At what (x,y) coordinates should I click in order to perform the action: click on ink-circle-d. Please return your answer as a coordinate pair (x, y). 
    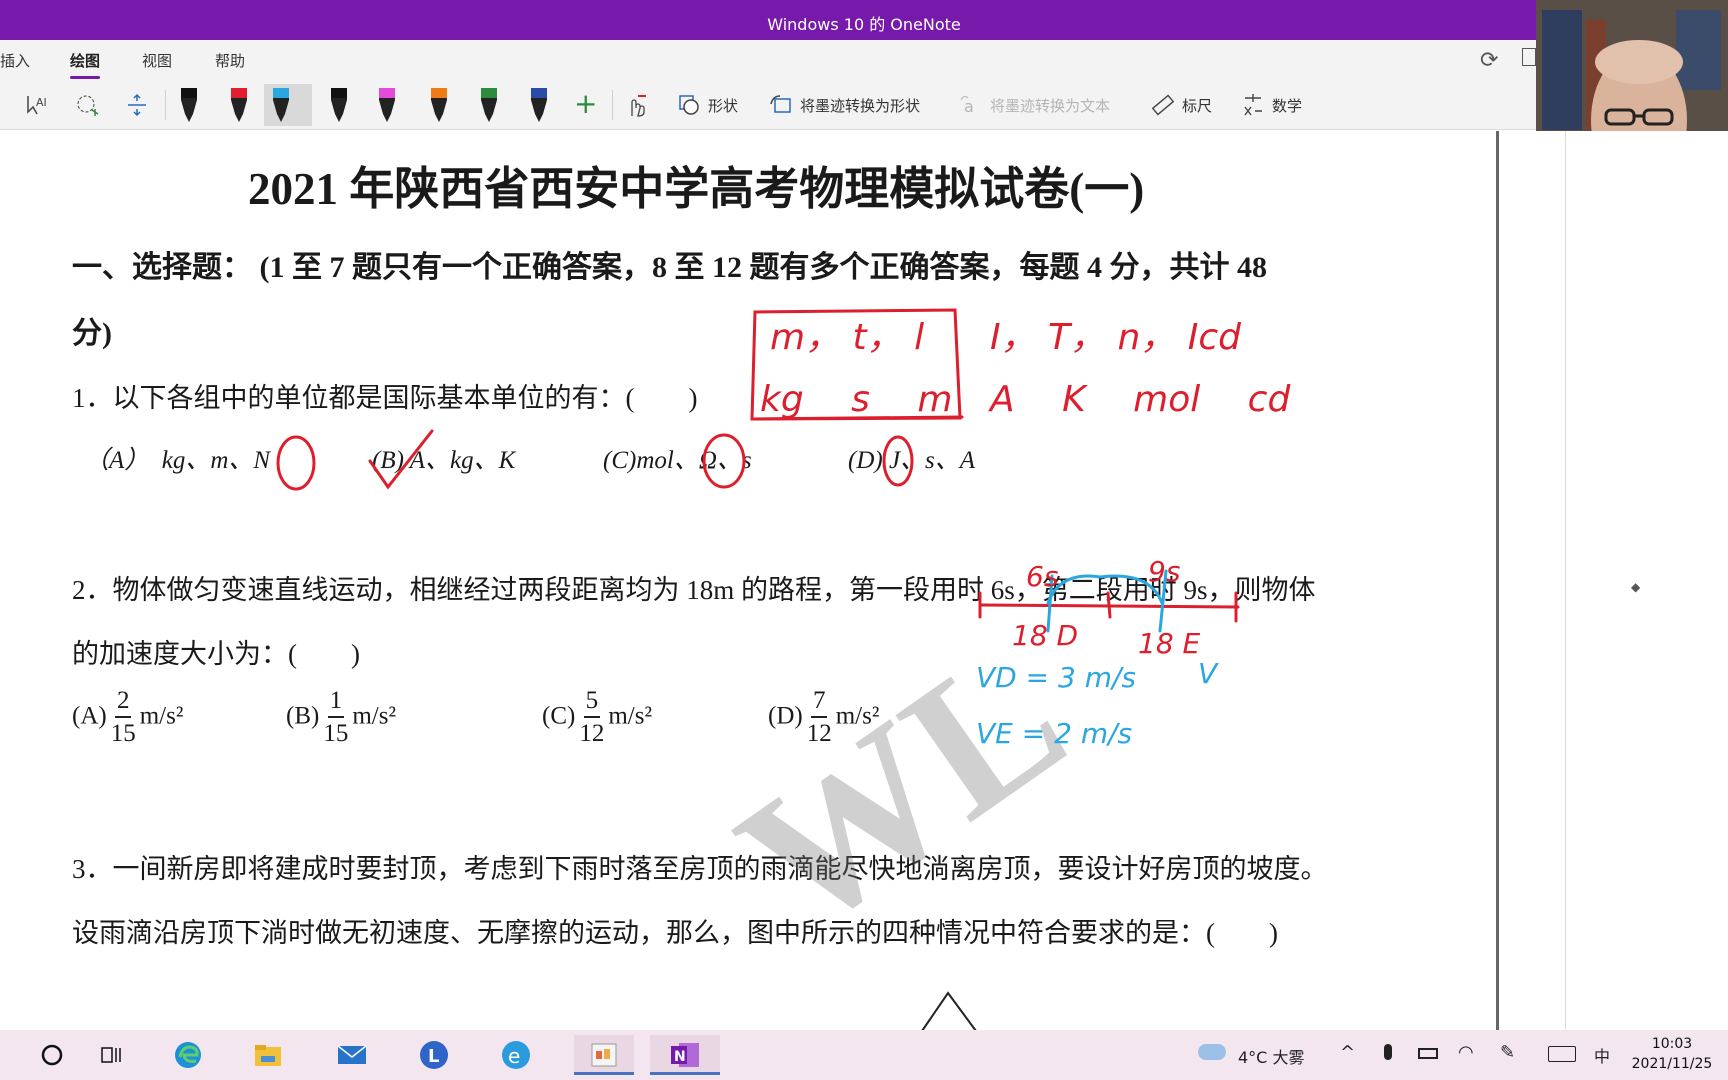
    Looking at the image, I should click on (898, 461).